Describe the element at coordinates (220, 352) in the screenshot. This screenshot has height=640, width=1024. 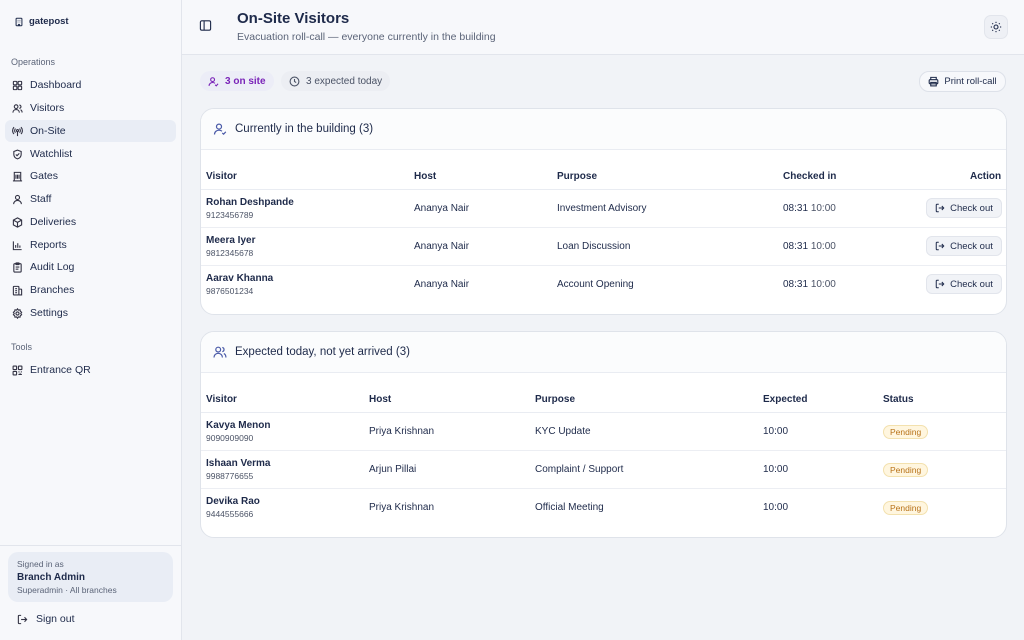
I see `users-icon` at that location.